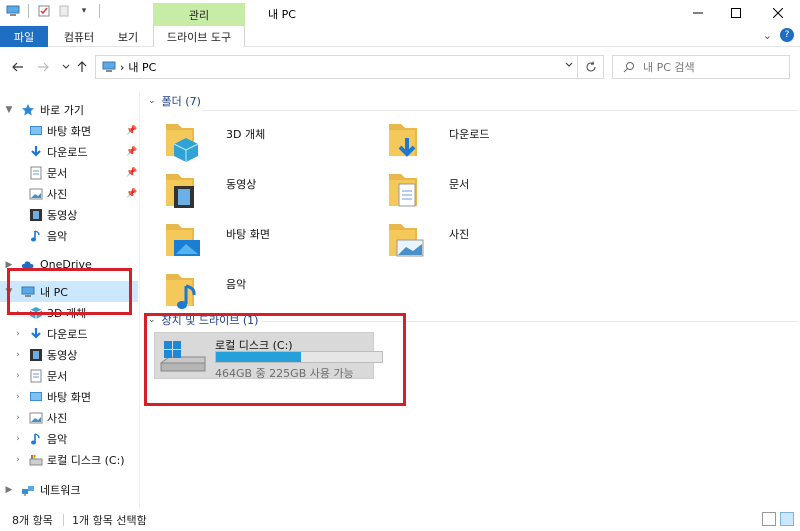 The height and width of the screenshot is (531, 800). What do you see at coordinates (69, 214) in the screenshot?
I see `sidebar-item-videos: 동영상` at bounding box center [69, 214].